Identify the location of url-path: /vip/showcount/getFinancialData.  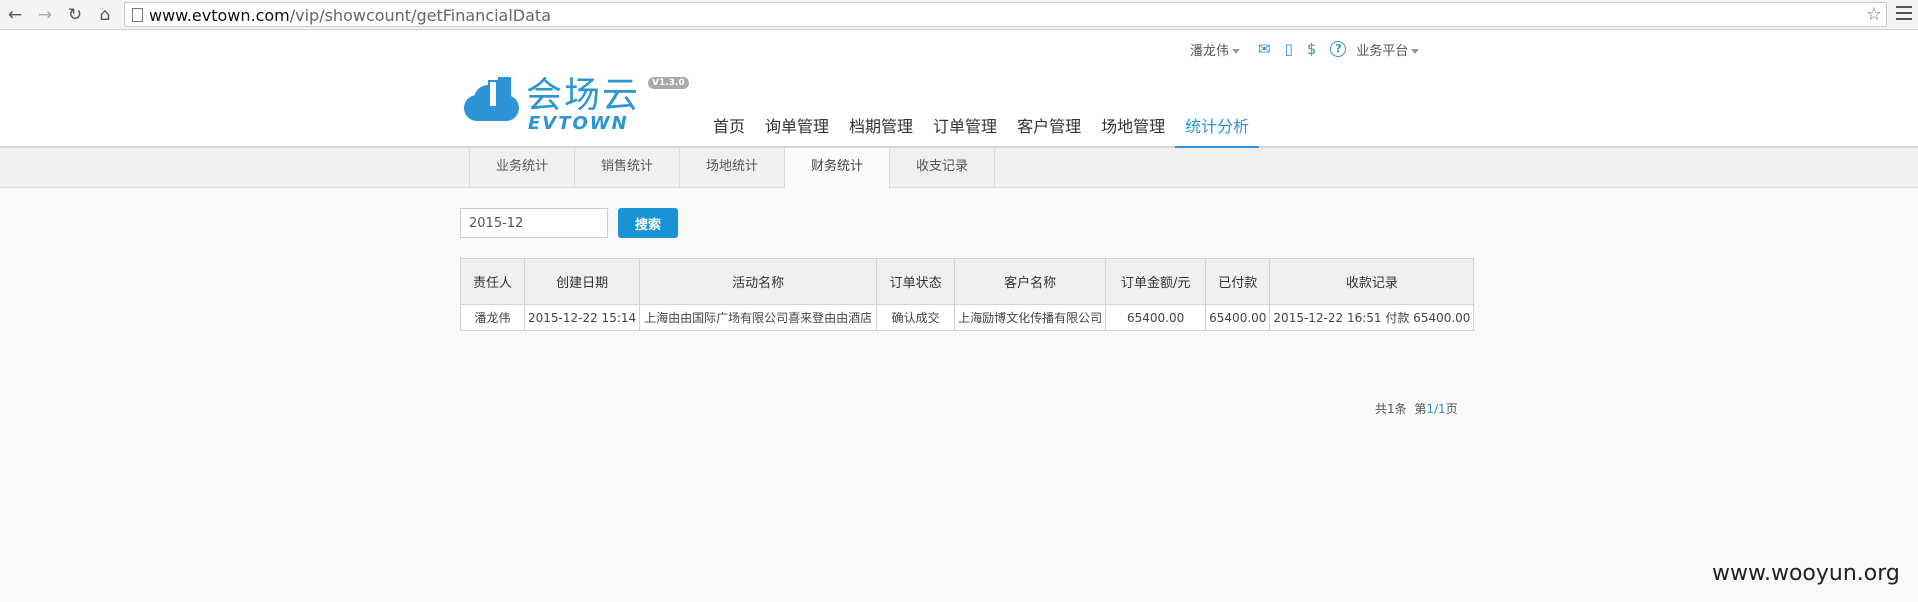
(420, 15).